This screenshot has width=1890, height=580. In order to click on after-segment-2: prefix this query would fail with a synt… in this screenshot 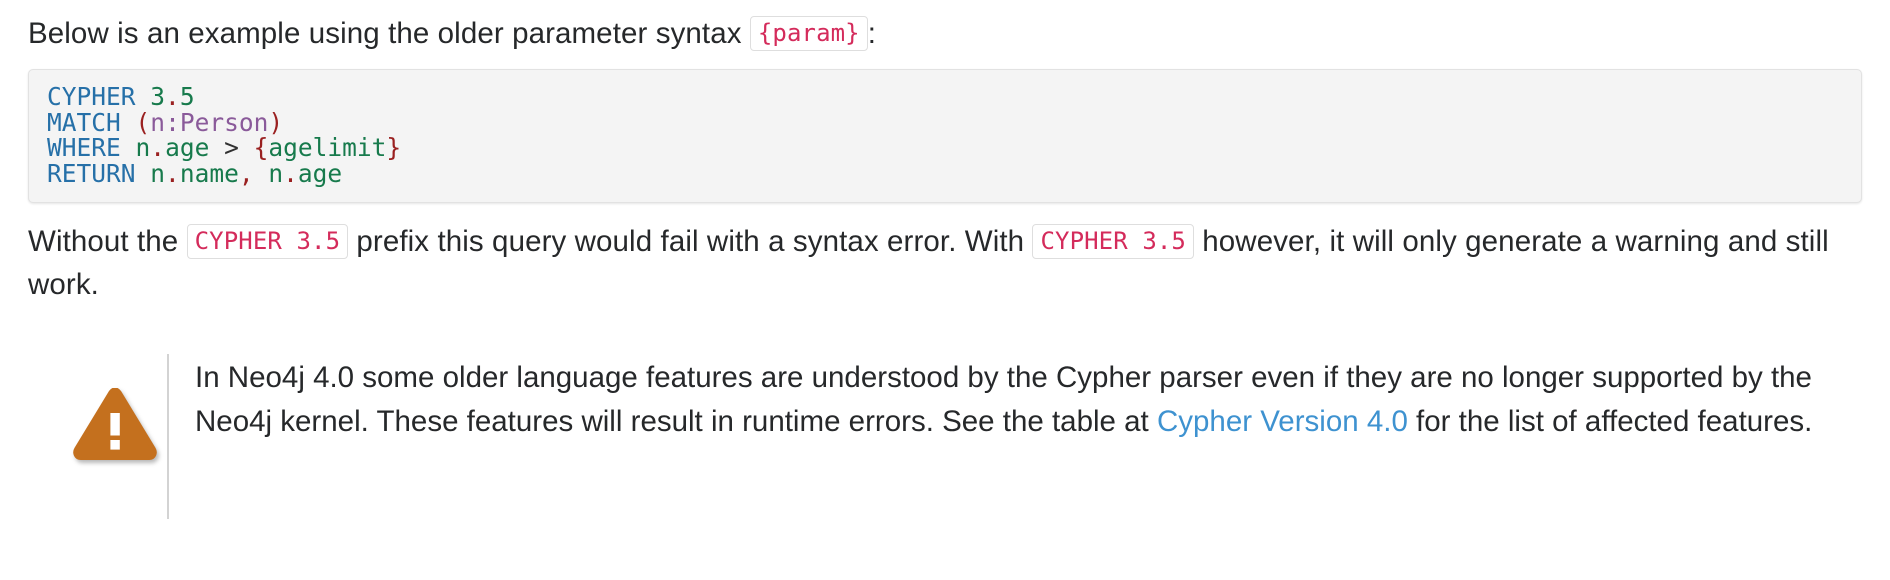, I will do `click(690, 241)`.